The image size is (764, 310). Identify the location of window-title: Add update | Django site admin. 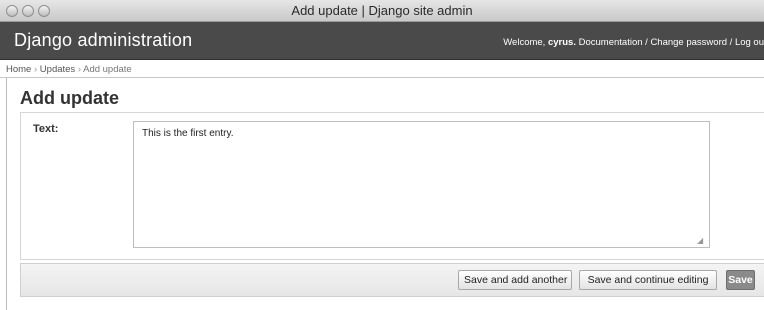
(382, 10).